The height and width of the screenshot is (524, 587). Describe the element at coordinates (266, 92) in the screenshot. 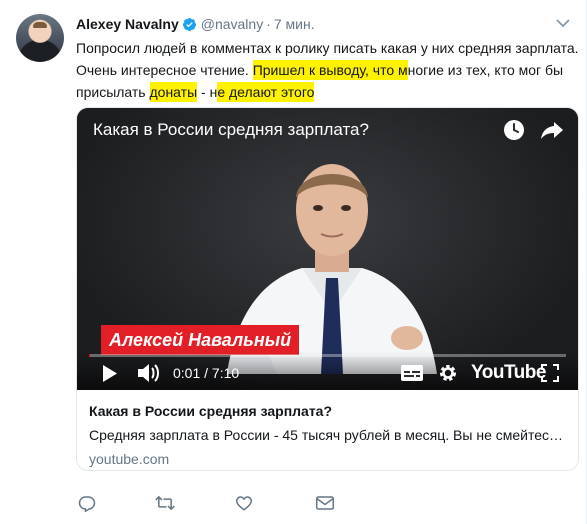

I see `highlighted-text: е делают этого` at that location.